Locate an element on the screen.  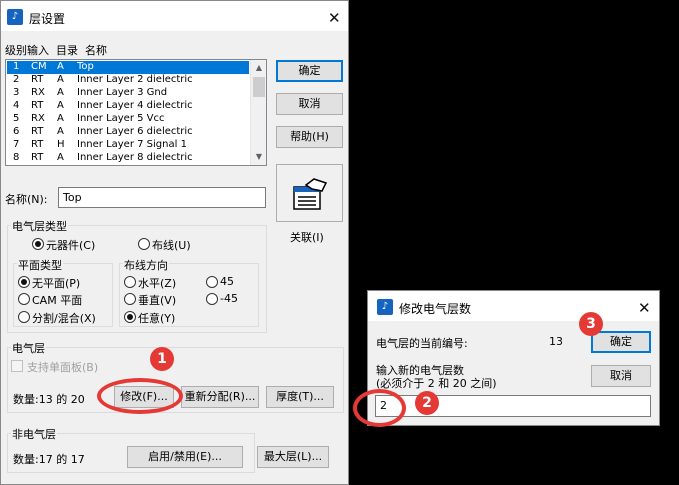
new-count-label-line2: (必须介于 2 和 20 之间) is located at coordinates (436, 383).